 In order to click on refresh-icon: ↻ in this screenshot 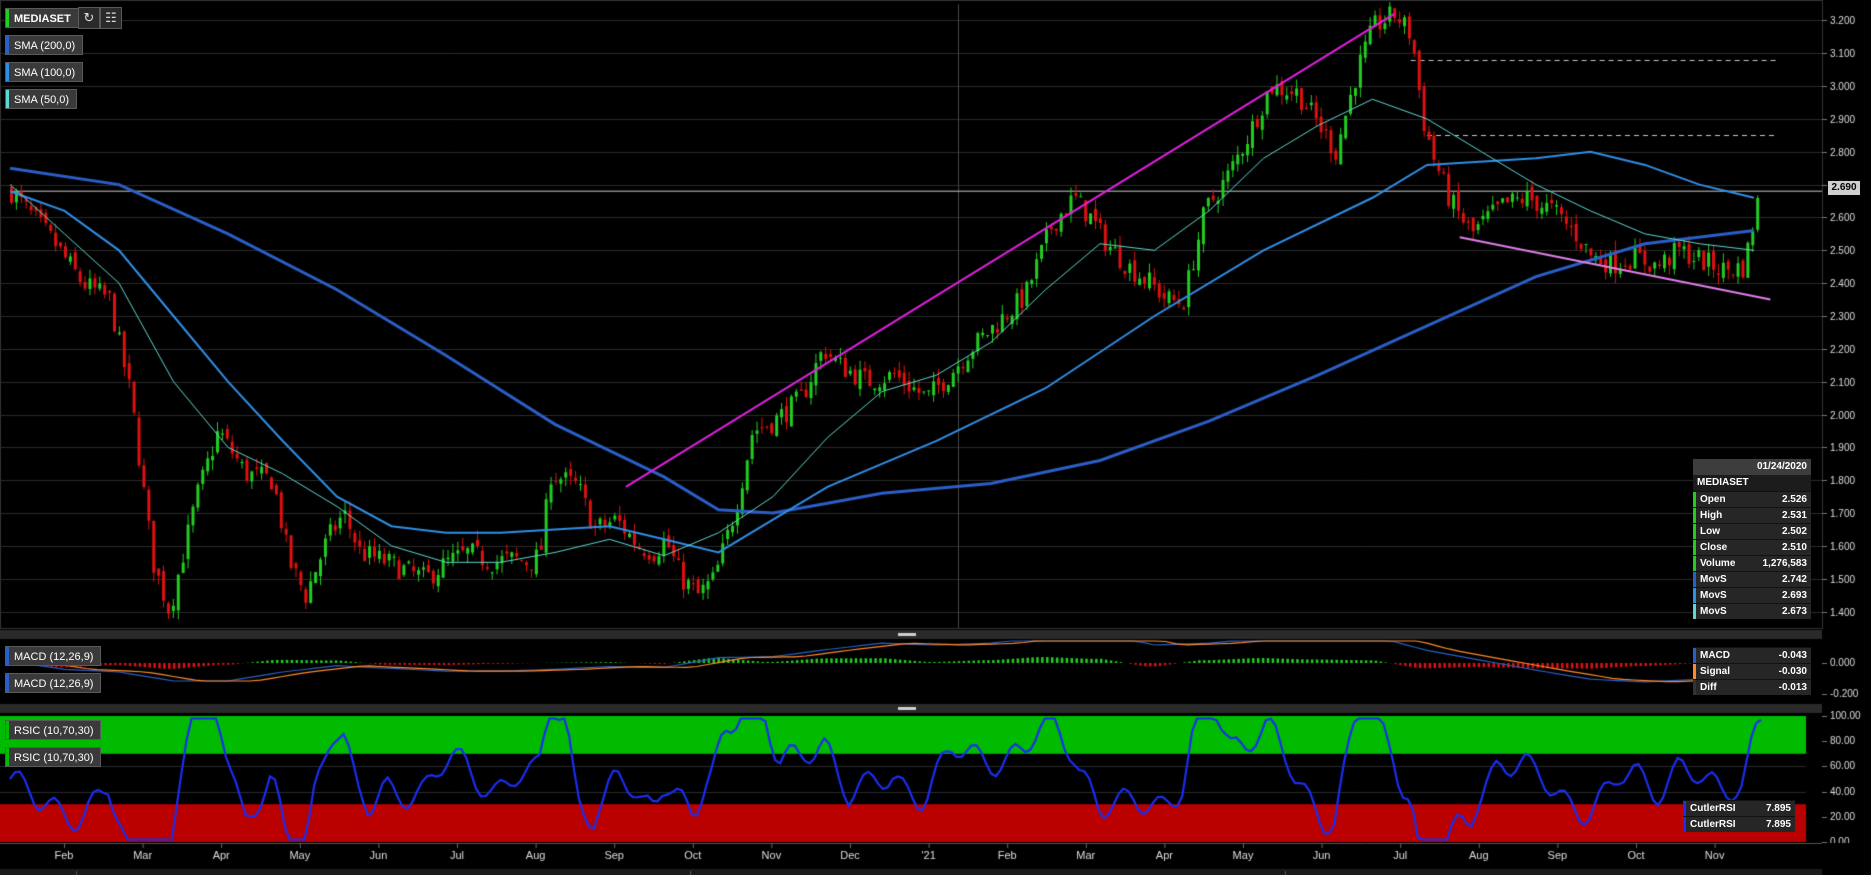, I will do `click(89, 18)`.